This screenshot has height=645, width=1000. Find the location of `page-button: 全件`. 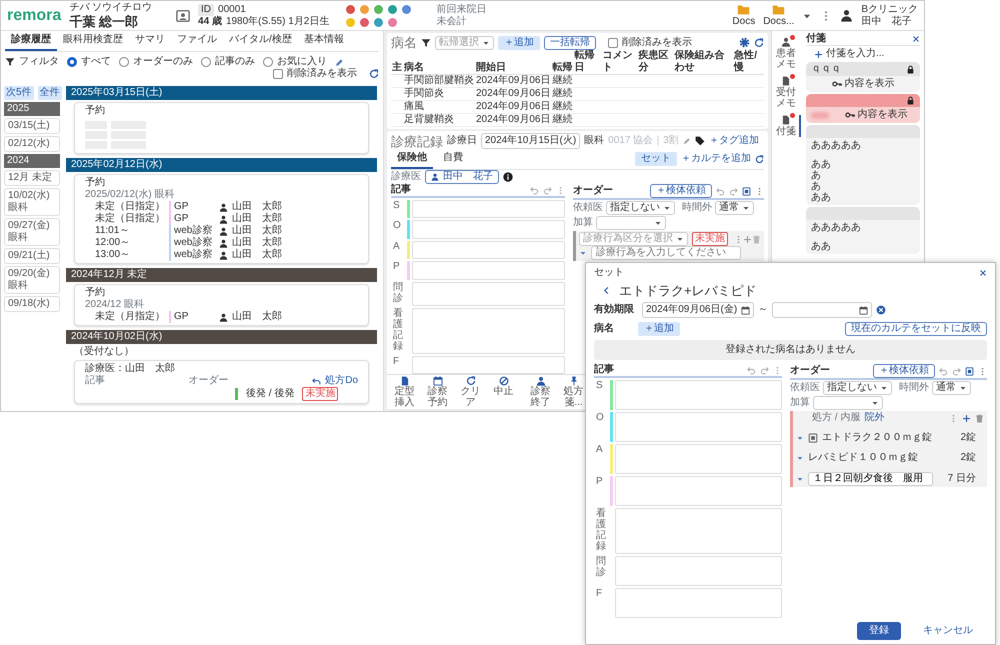

page-button: 全件 is located at coordinates (50, 93).